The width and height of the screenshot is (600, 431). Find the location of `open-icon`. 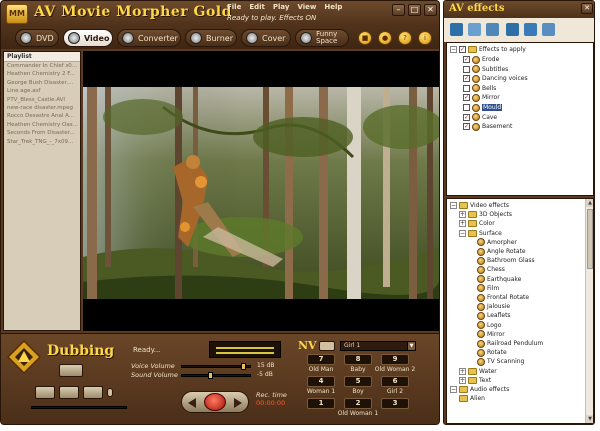

open-icon is located at coordinates (456, 29).